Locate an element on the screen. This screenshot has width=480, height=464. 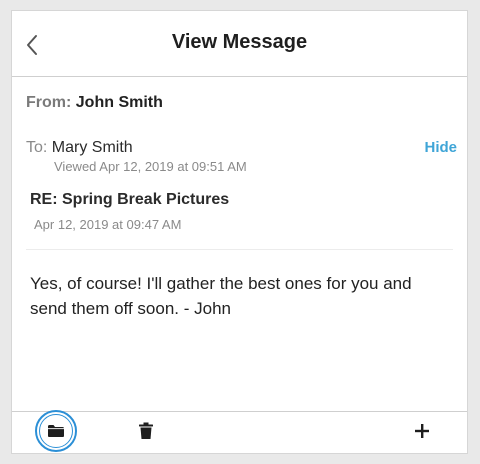
from-name: John Smith is located at coordinates (119, 102).